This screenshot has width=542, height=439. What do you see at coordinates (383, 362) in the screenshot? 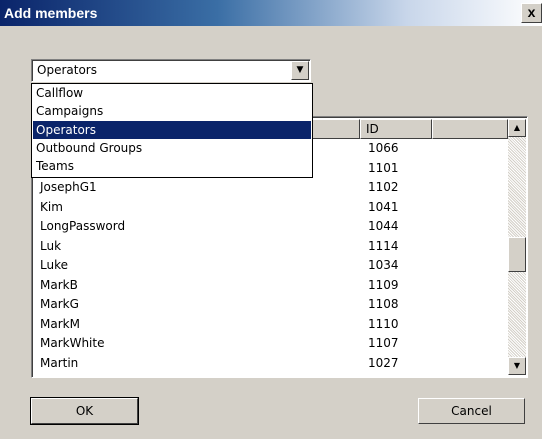
I see `member-id: 1027` at bounding box center [383, 362].